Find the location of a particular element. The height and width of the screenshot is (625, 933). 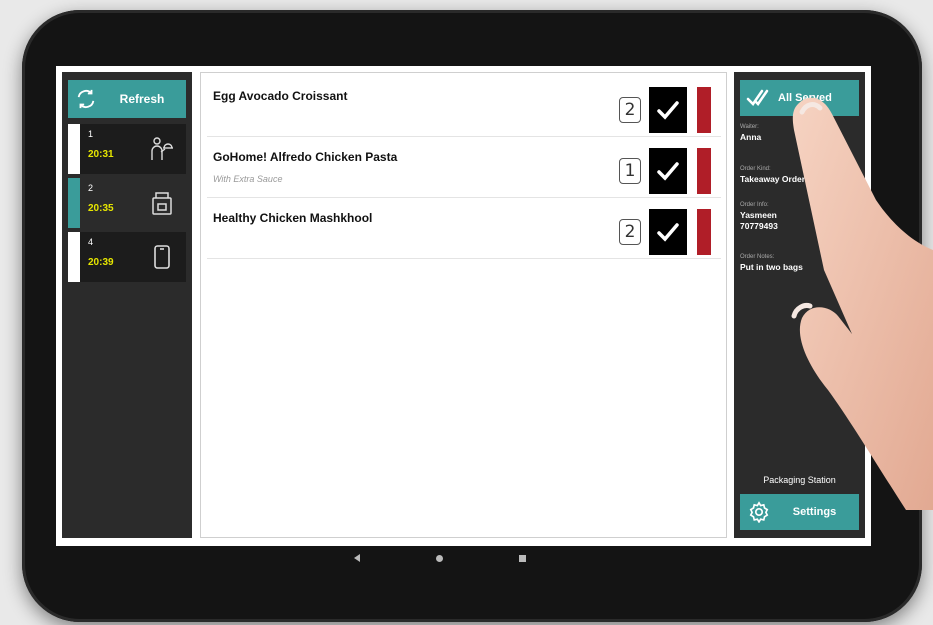

refresh-icon is located at coordinates (86, 99).